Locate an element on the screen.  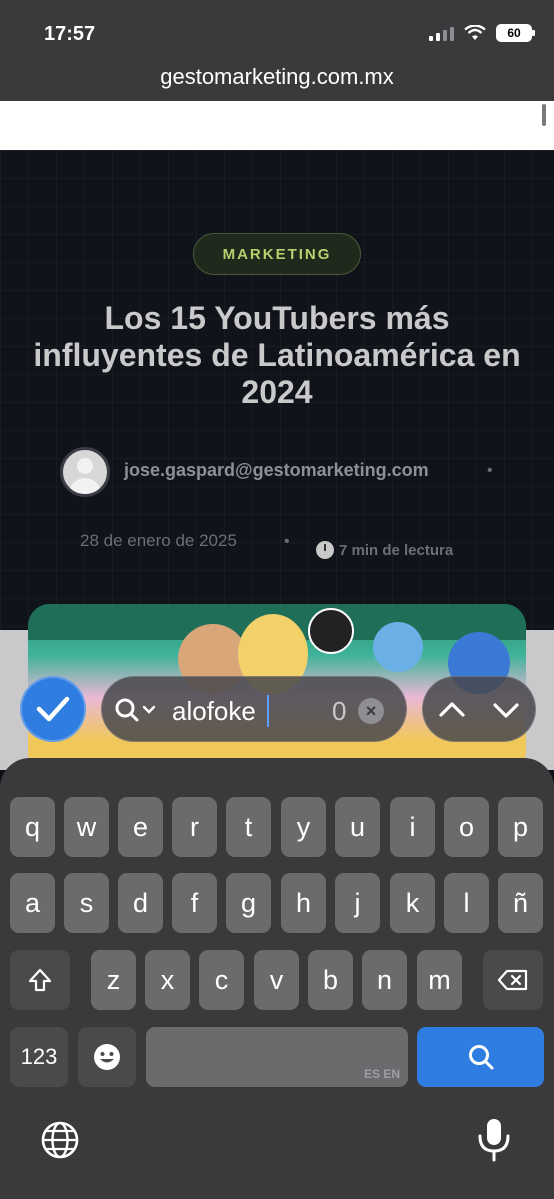
key-r: r is located at coordinates (194, 827).